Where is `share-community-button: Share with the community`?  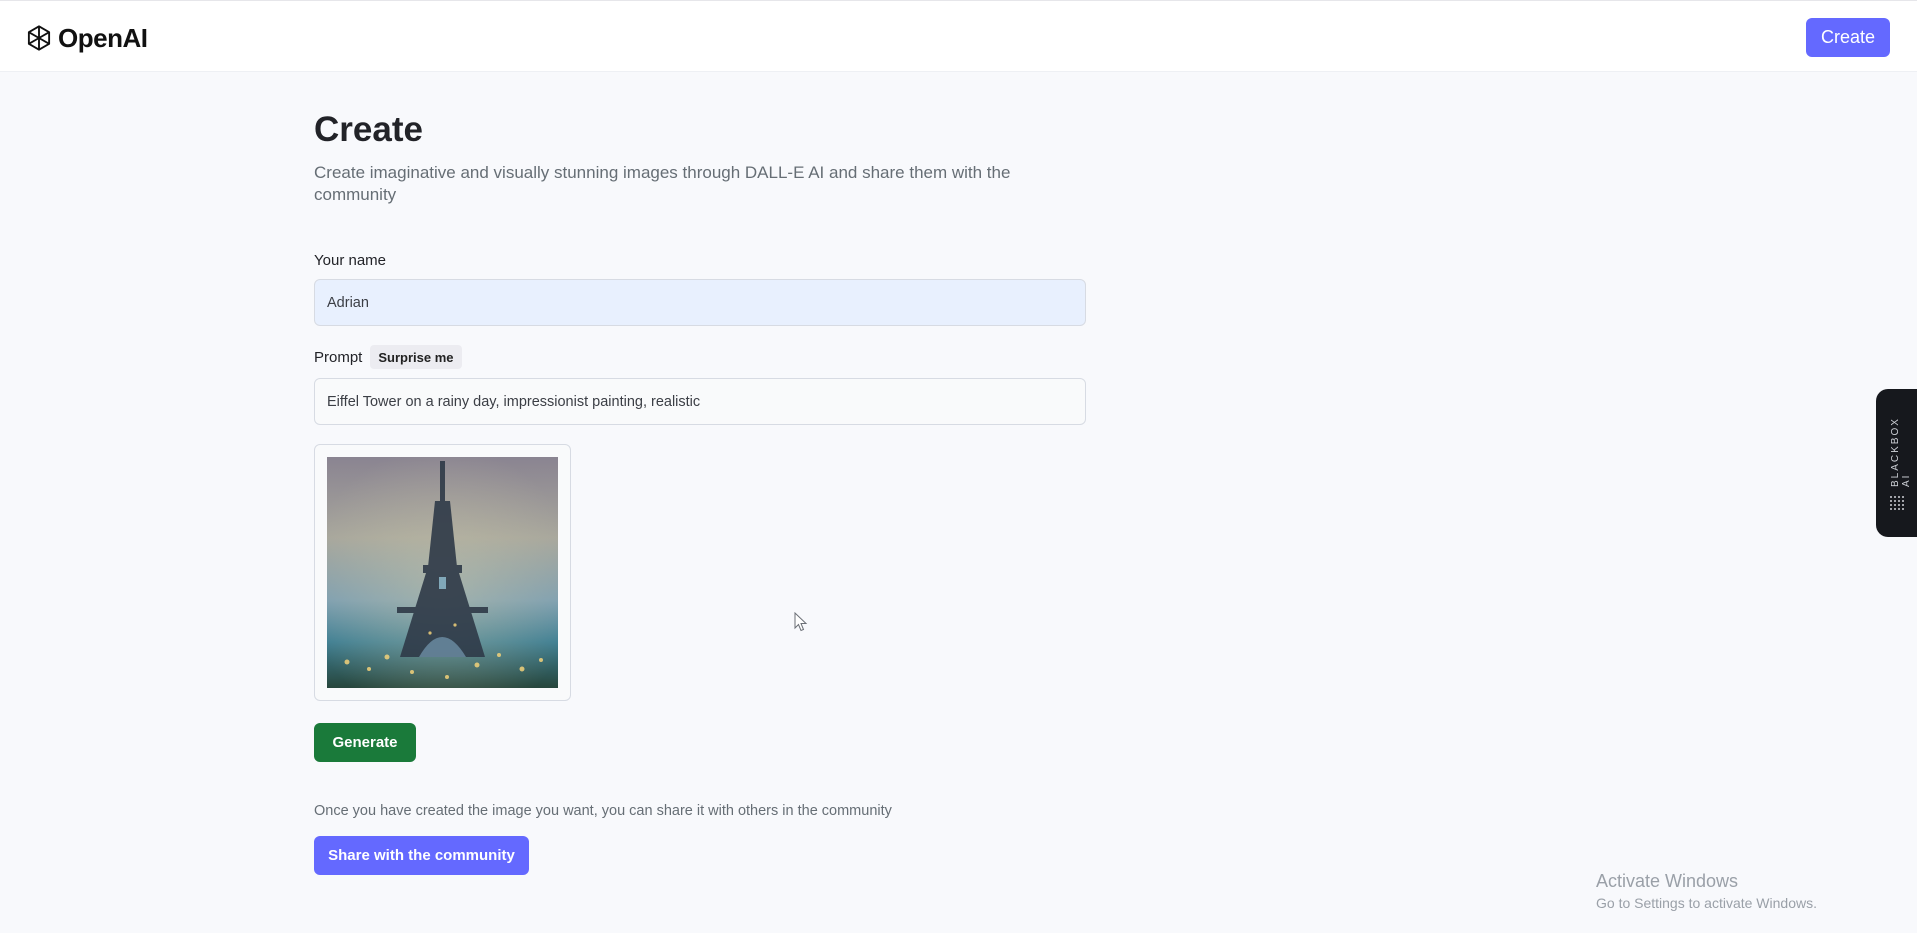
share-community-button: Share with the community is located at coordinates (421, 855).